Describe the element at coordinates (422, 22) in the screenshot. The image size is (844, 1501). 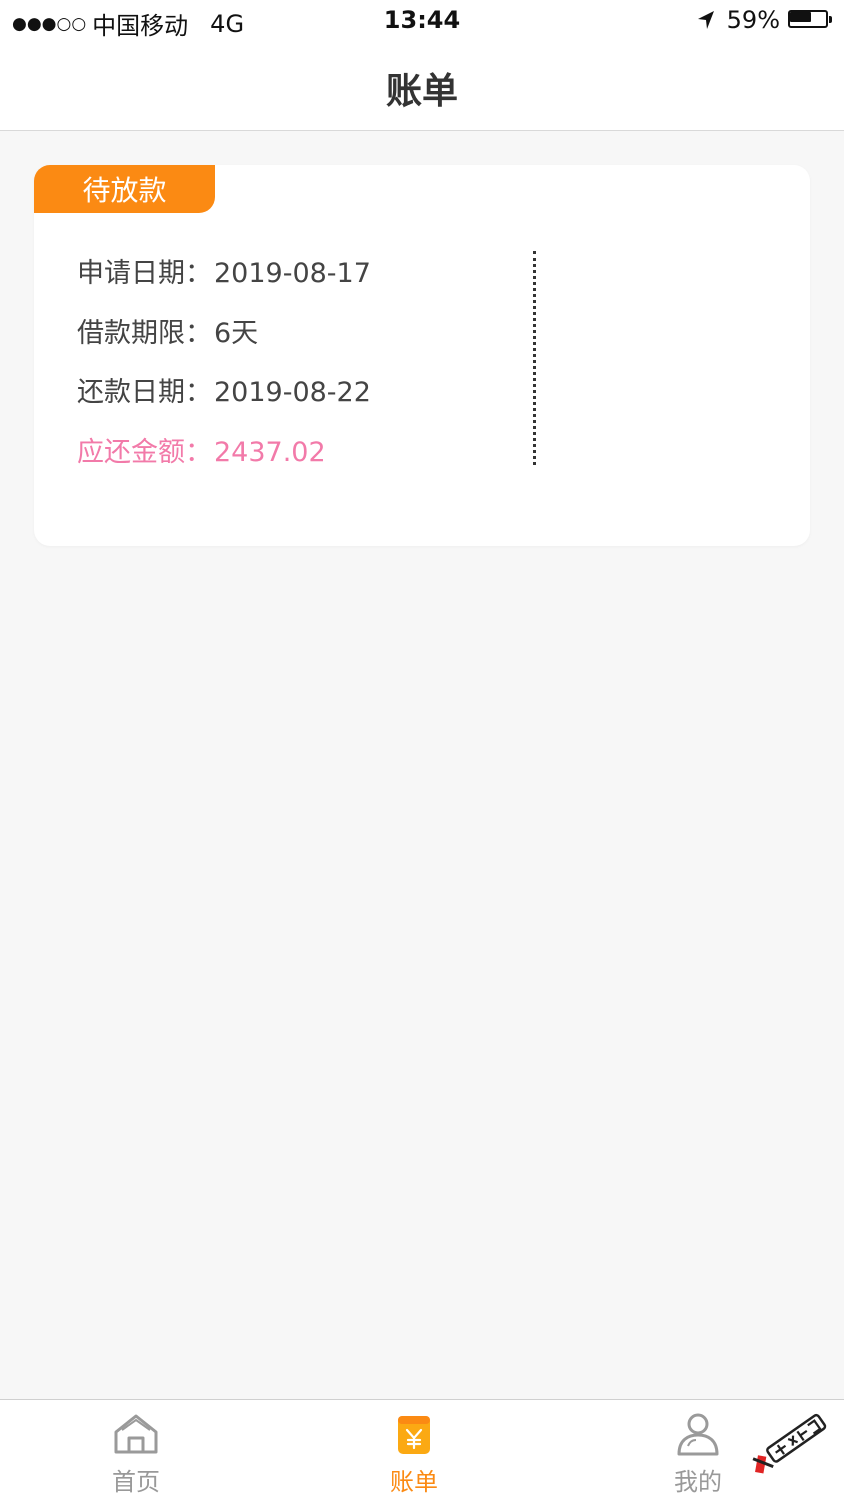
I see `status-bar: ●●●○○ 中国移动 4G 13:44 59%` at that location.